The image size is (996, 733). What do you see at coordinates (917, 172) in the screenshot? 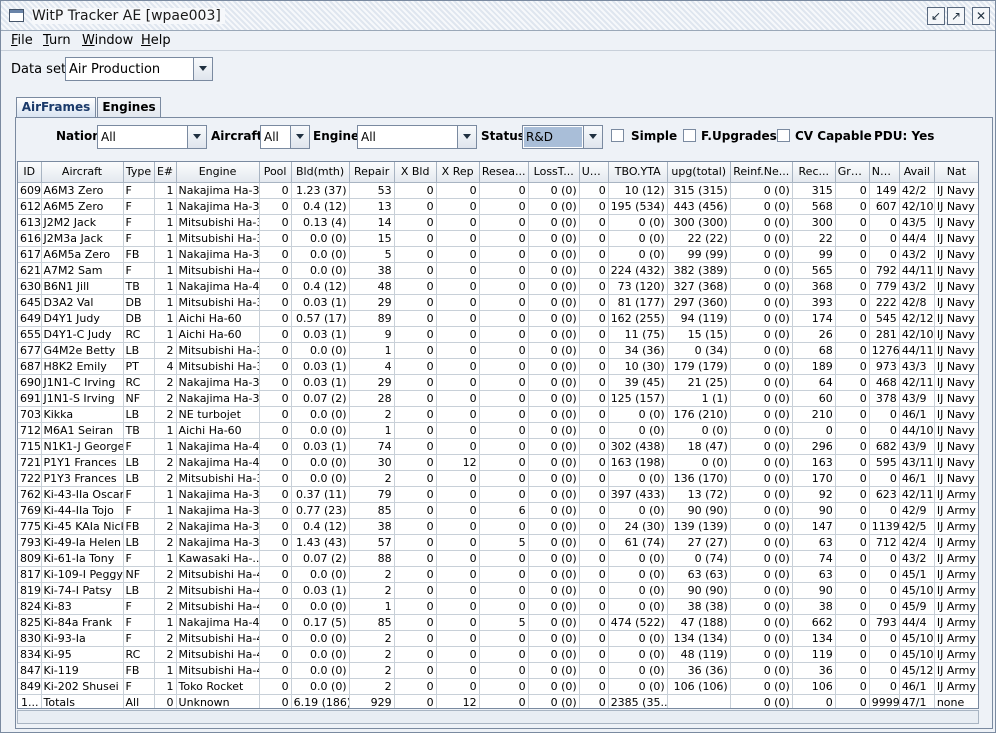
I see `column-header: Avail` at bounding box center [917, 172].